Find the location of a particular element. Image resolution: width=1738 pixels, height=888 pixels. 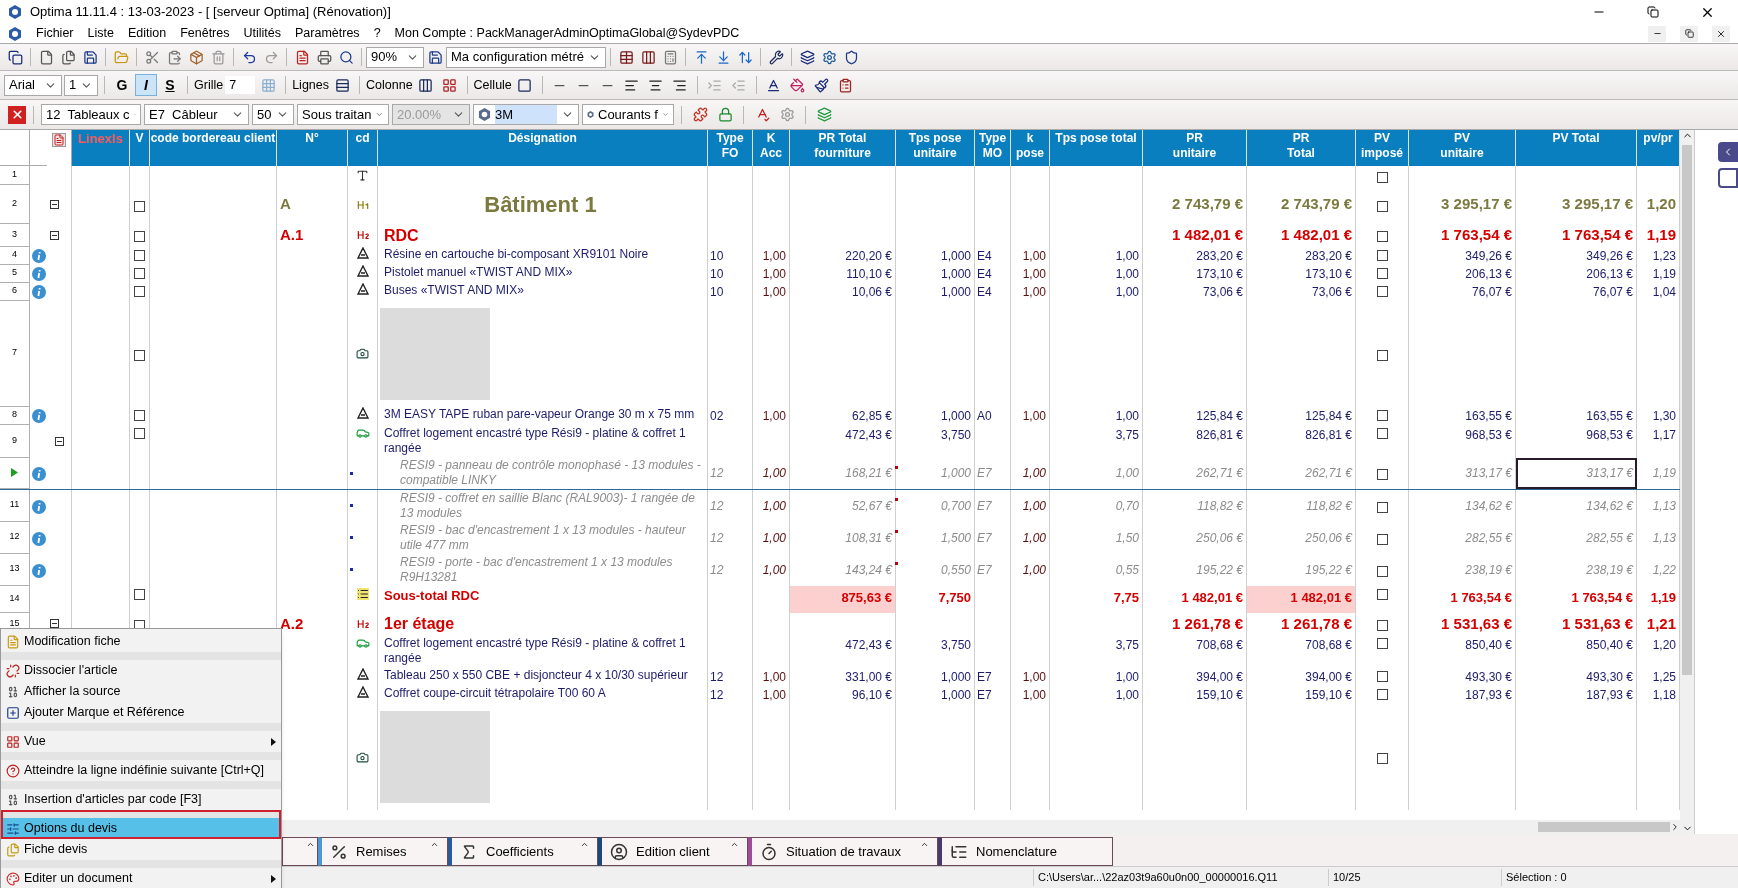

column-header: Type MO is located at coordinates (993, 148).